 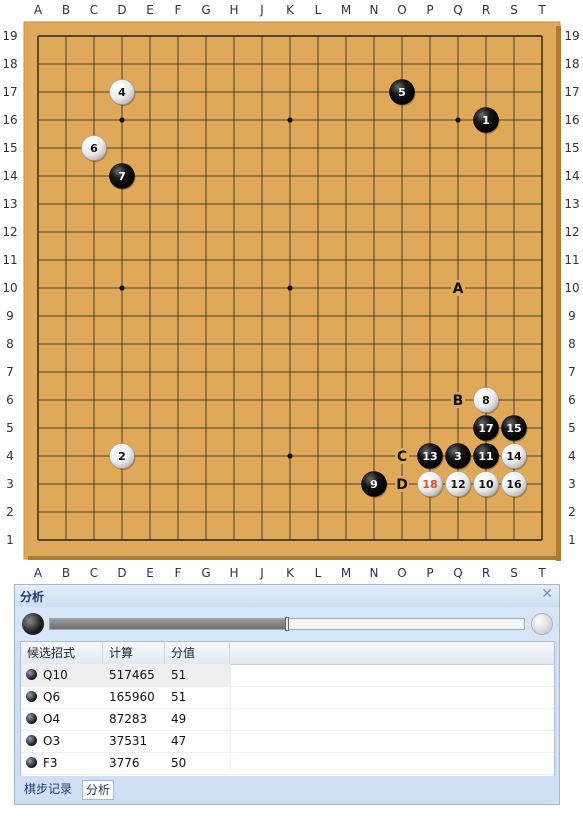 I want to click on move-number: 8, so click(x=486, y=400).